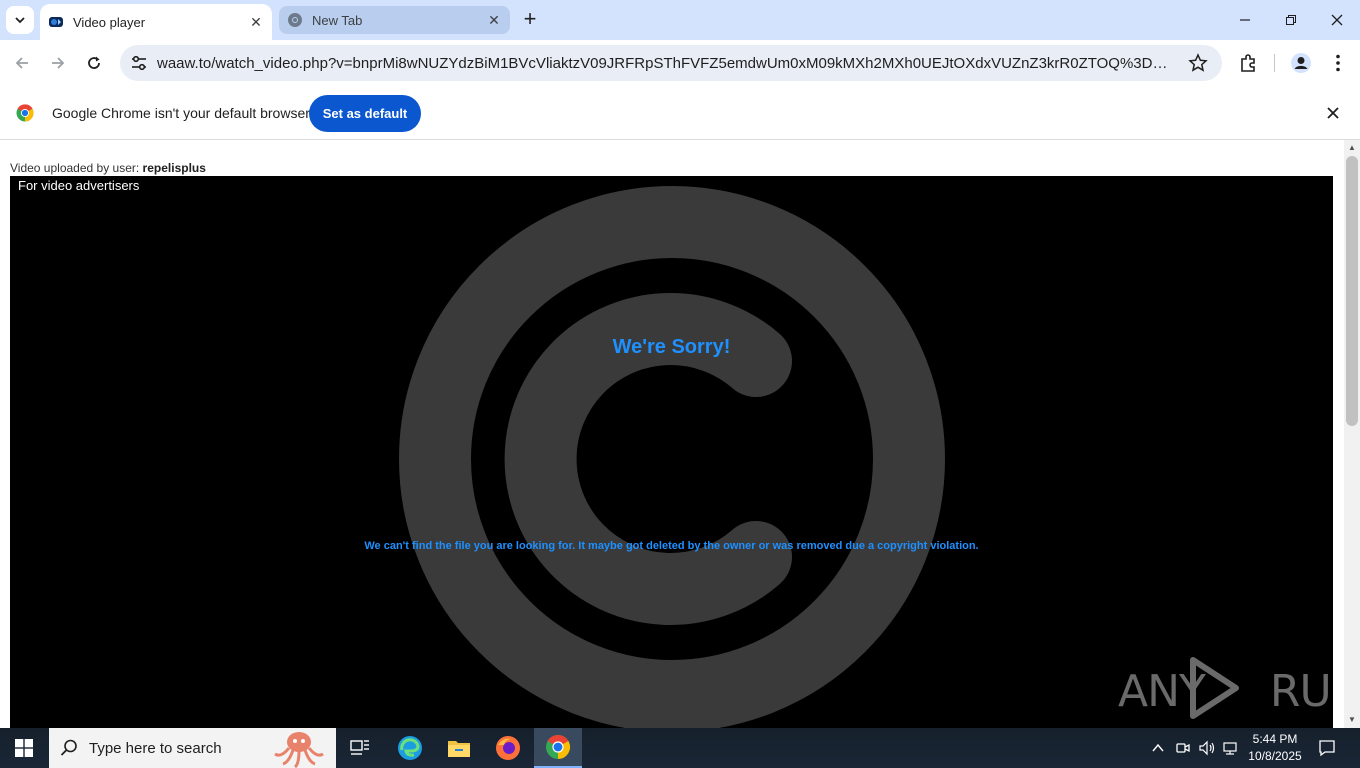 Image resolution: width=1360 pixels, height=768 pixels. What do you see at coordinates (1275, 748) in the screenshot?
I see `taskbar-clock: 5:44 PM 10/8/2025` at bounding box center [1275, 748].